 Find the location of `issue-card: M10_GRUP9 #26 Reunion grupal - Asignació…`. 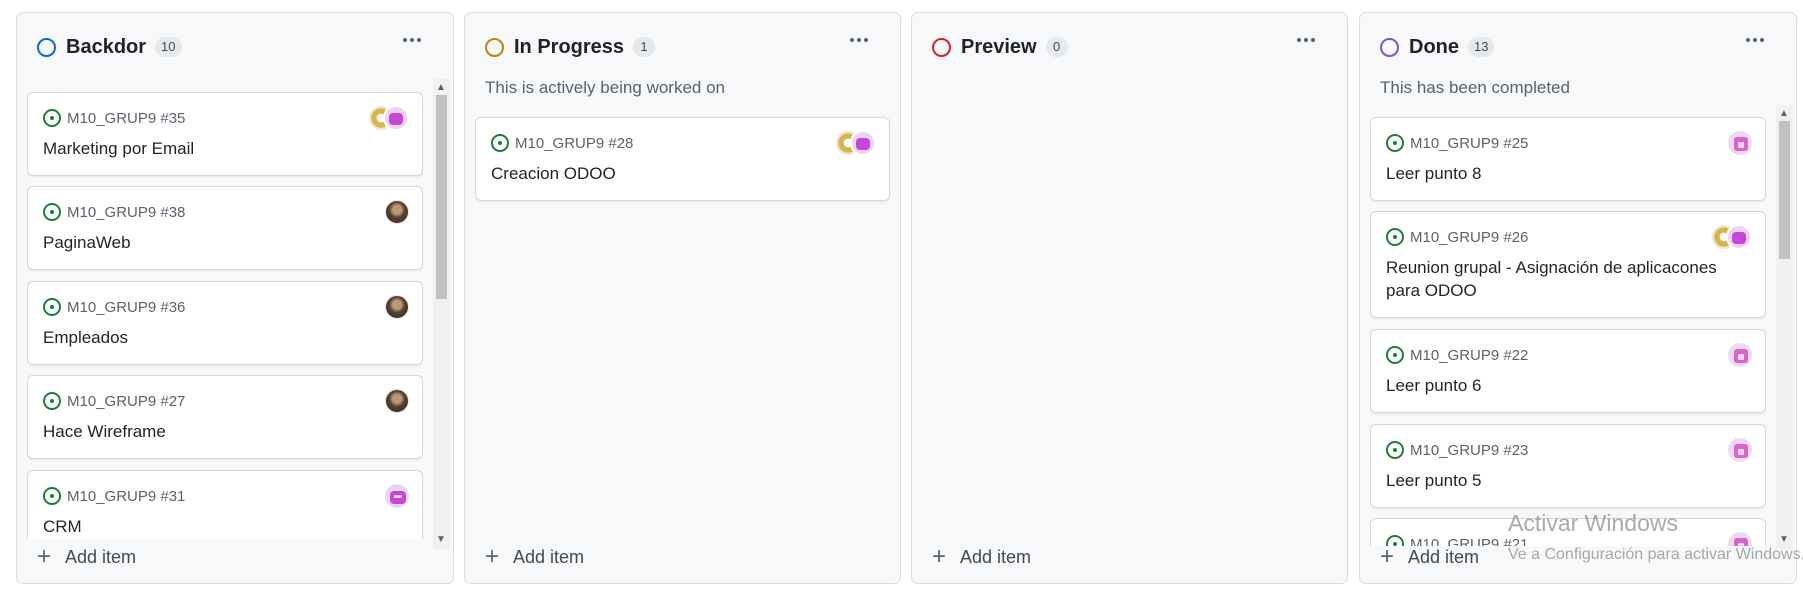

issue-card: M10_GRUP9 #26 Reunion grupal - Asignació… is located at coordinates (1568, 264).